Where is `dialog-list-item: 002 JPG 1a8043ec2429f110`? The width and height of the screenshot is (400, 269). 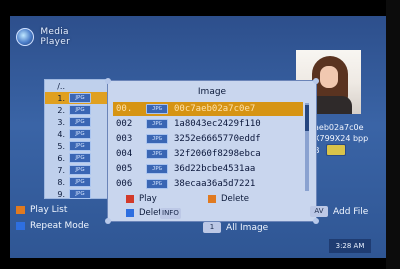
dialog-list-item: 002 JPG 1a8043ec2429f110 is located at coordinates (208, 124).